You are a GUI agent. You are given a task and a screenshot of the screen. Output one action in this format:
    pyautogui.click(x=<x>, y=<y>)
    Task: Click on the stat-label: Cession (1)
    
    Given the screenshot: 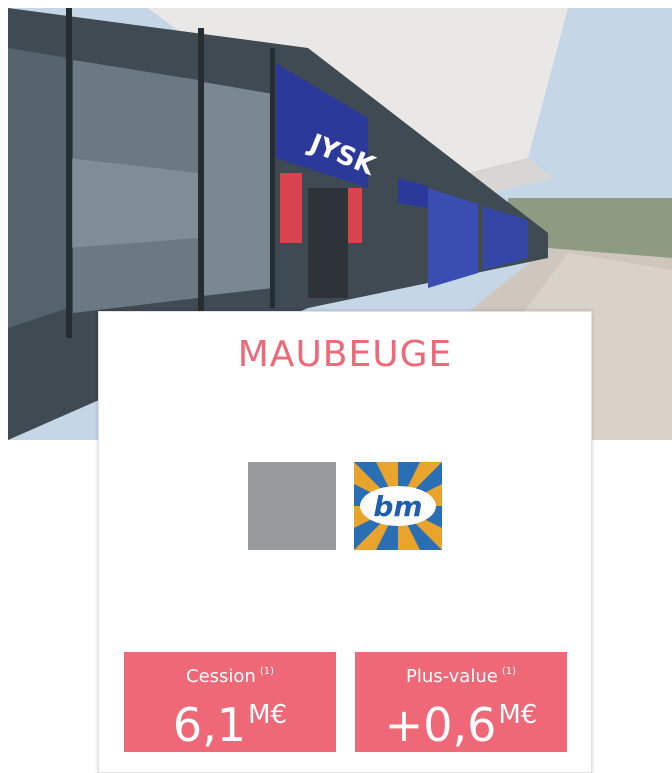 What is the action you would take?
    pyautogui.click(x=230, y=676)
    